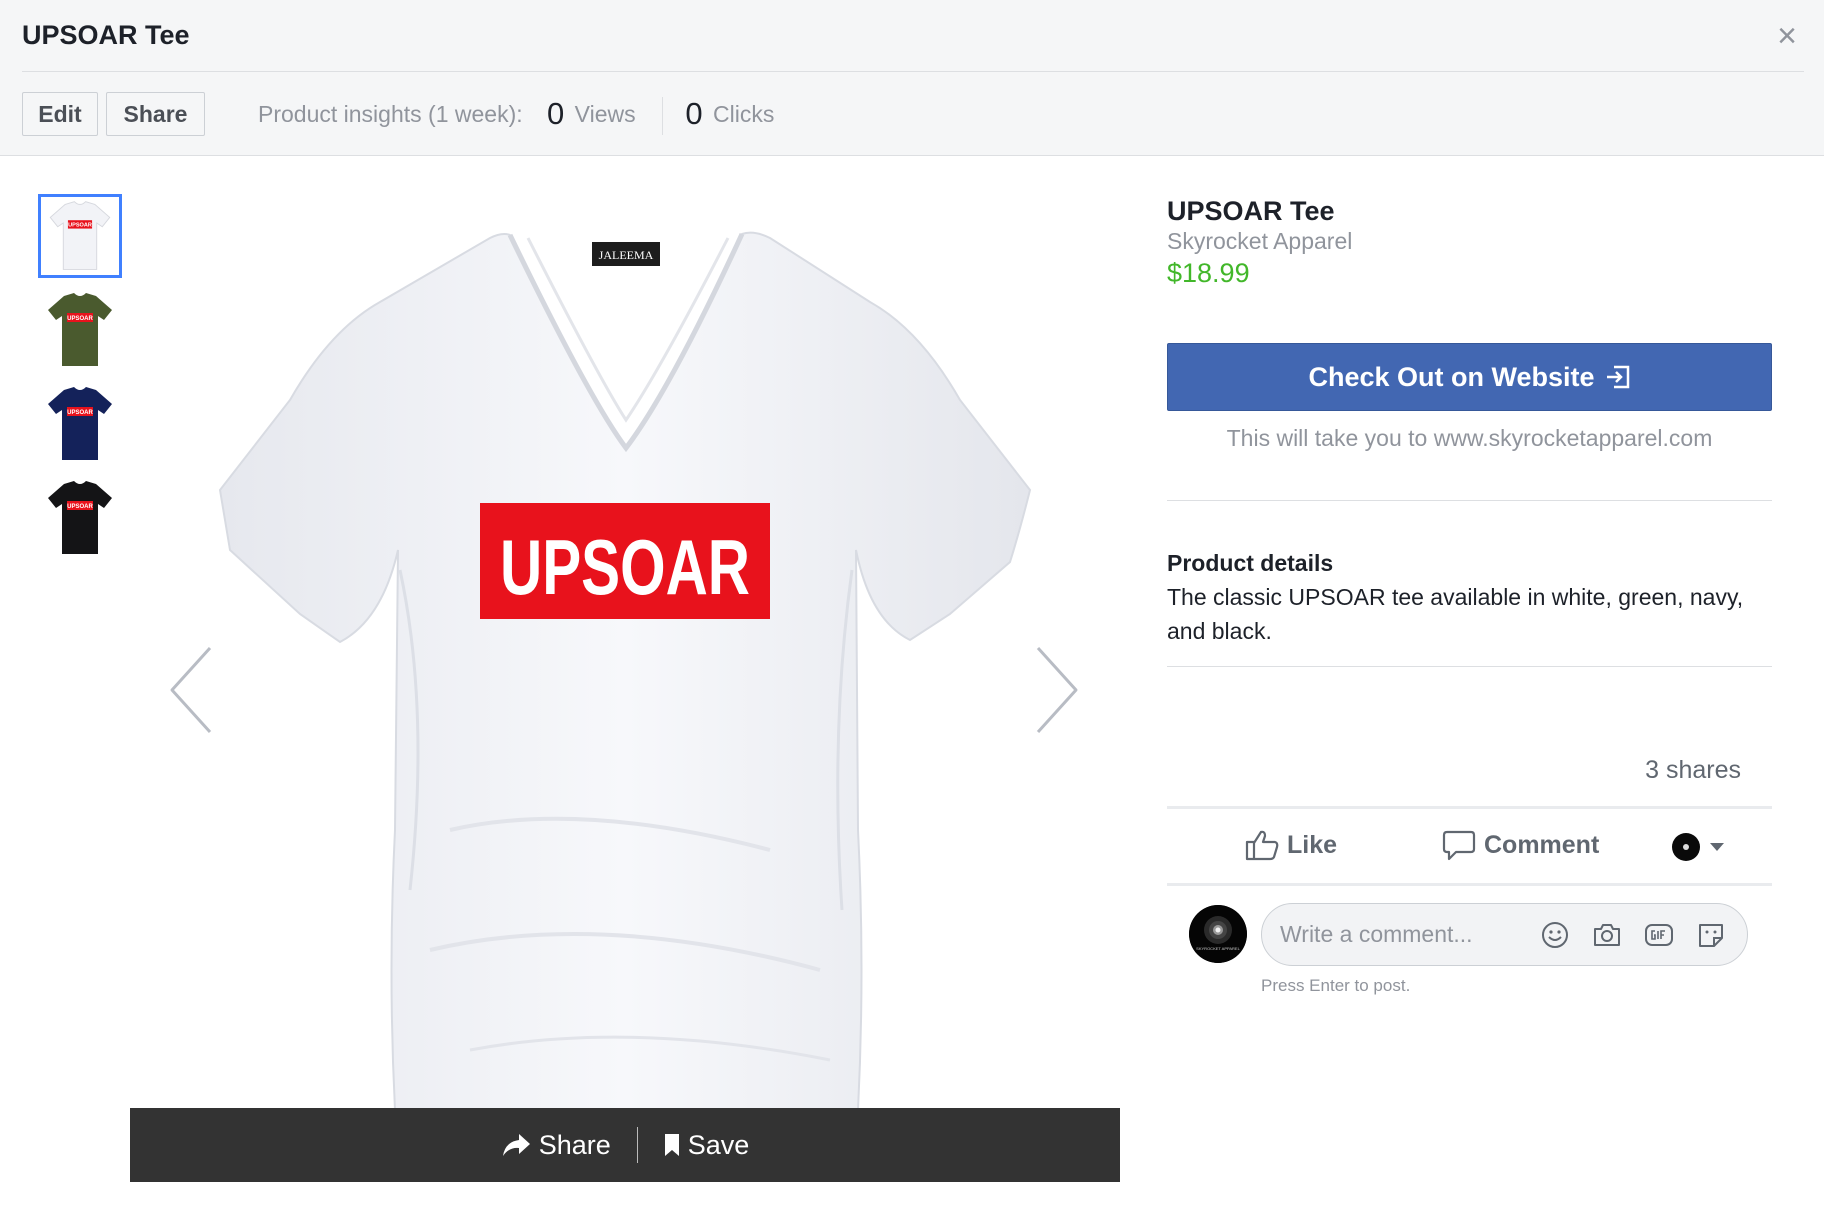 The width and height of the screenshot is (1824, 1220). I want to click on thumbnail-green-image: UPSOAR, so click(80, 330).